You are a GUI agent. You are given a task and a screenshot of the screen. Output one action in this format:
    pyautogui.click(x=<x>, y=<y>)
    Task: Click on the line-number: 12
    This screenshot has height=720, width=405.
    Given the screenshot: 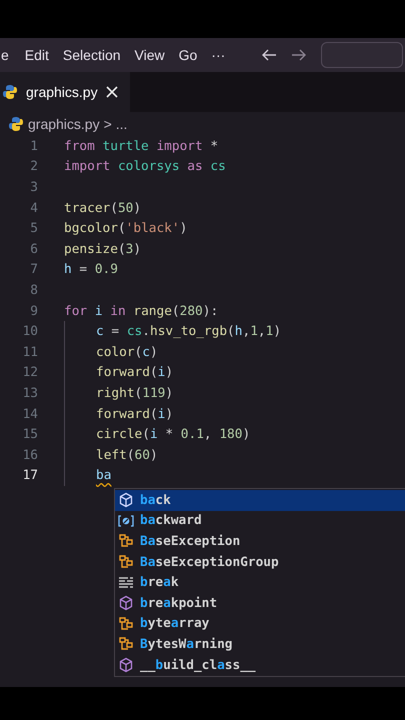 What is the action you would take?
    pyautogui.click(x=30, y=372)
    